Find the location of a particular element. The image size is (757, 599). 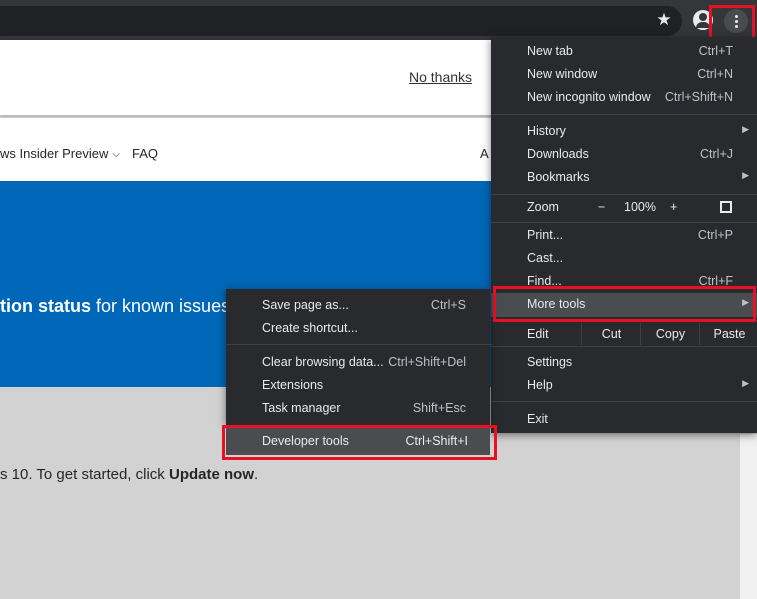

paste-button: Paste is located at coordinates (728, 334).